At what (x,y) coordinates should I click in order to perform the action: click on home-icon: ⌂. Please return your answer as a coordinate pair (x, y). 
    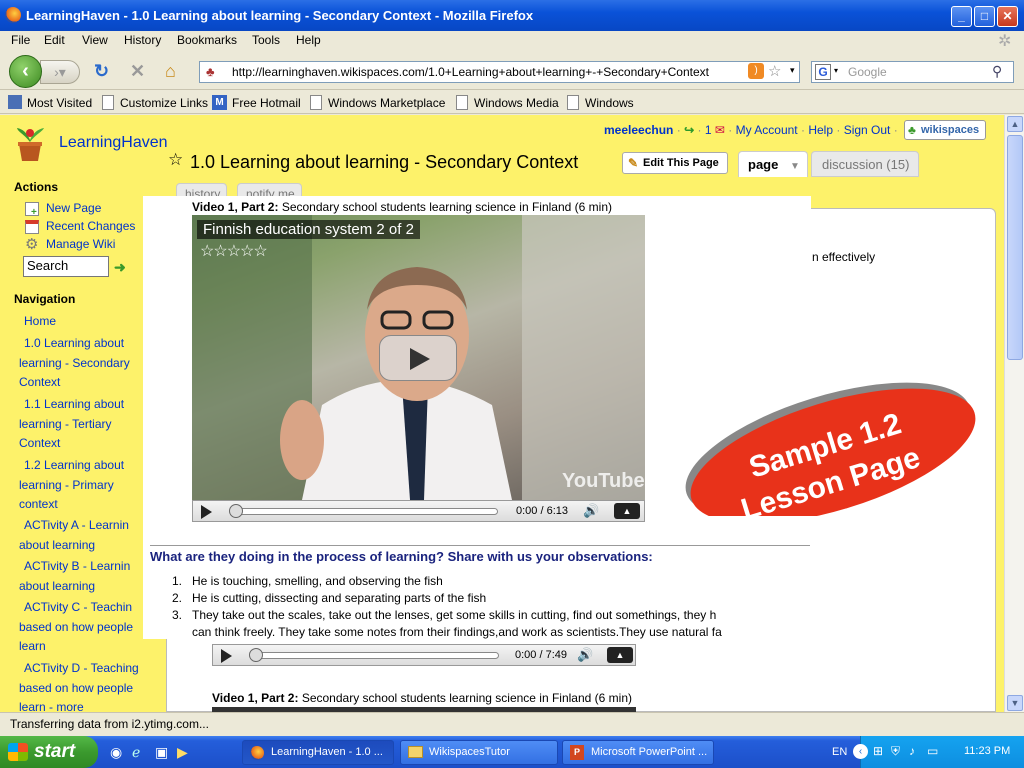
    Looking at the image, I should click on (170, 71).